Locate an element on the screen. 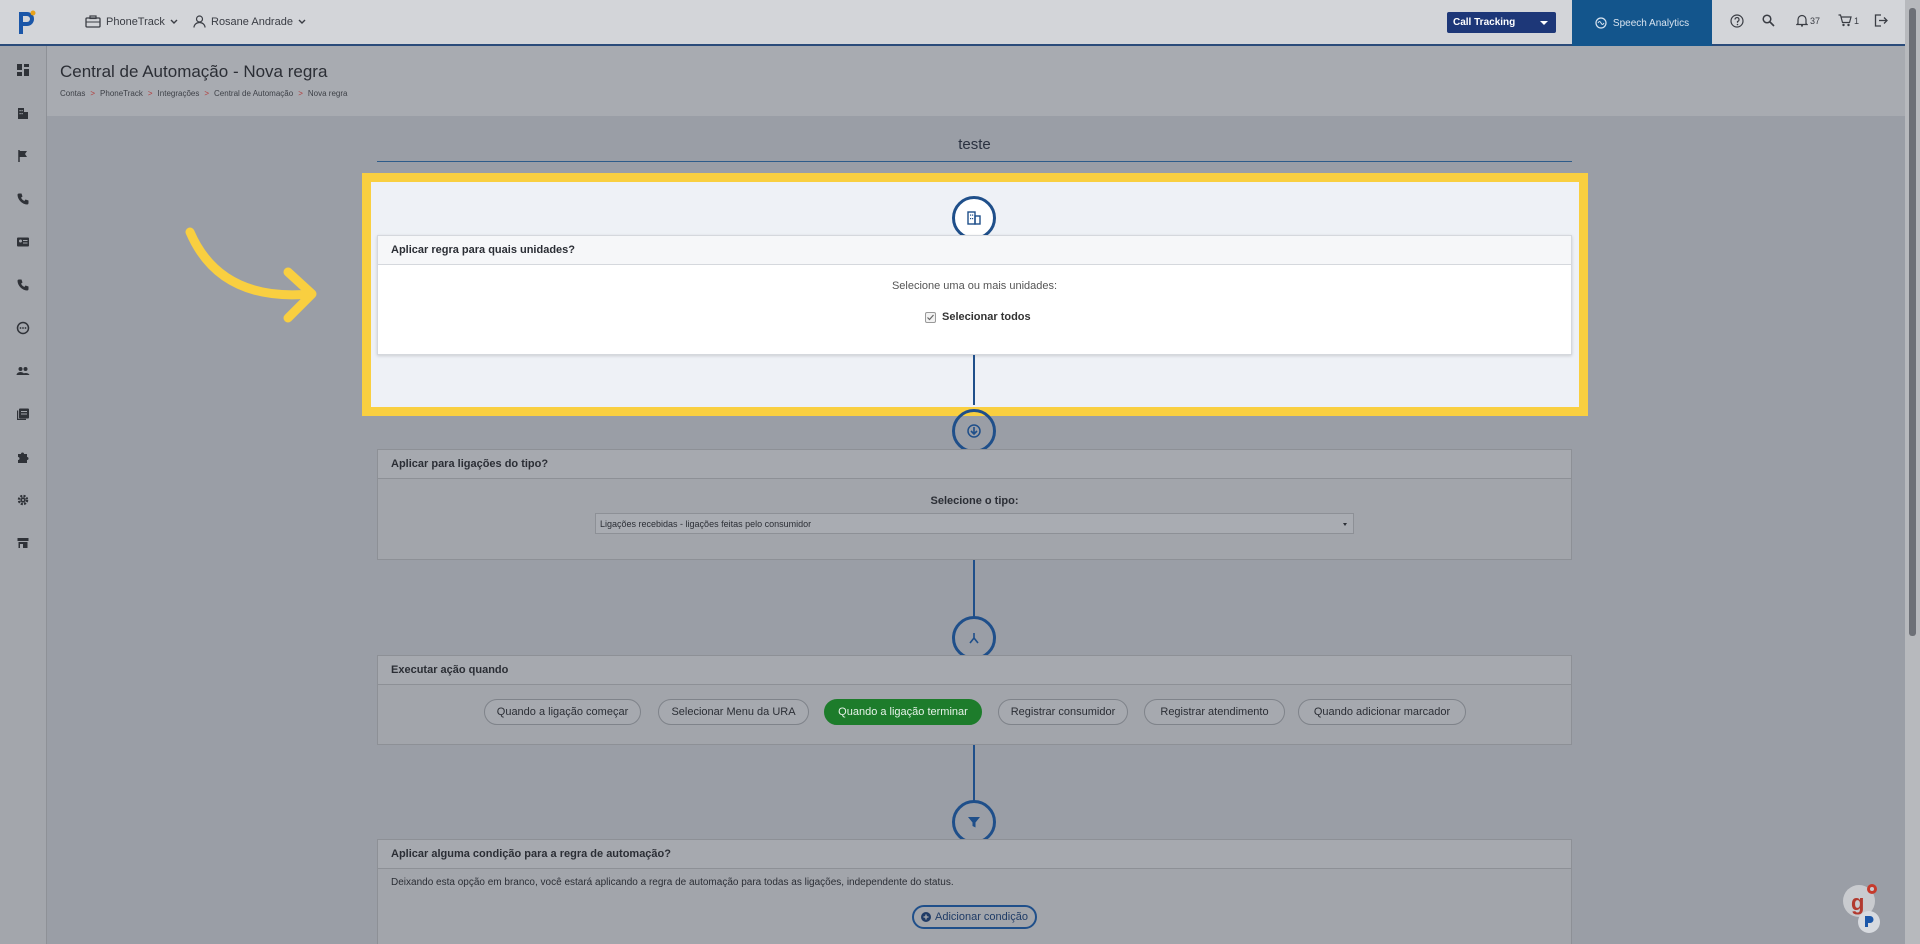 The height and width of the screenshot is (944, 1920). briefcase-icon is located at coordinates (93, 21).